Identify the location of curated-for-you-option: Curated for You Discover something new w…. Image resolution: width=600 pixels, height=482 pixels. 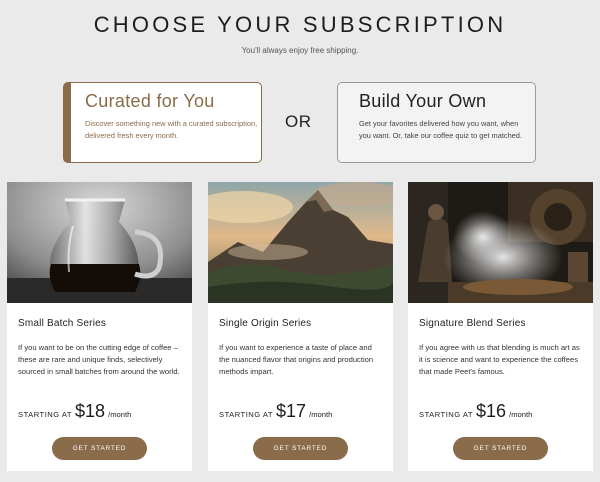
(162, 122).